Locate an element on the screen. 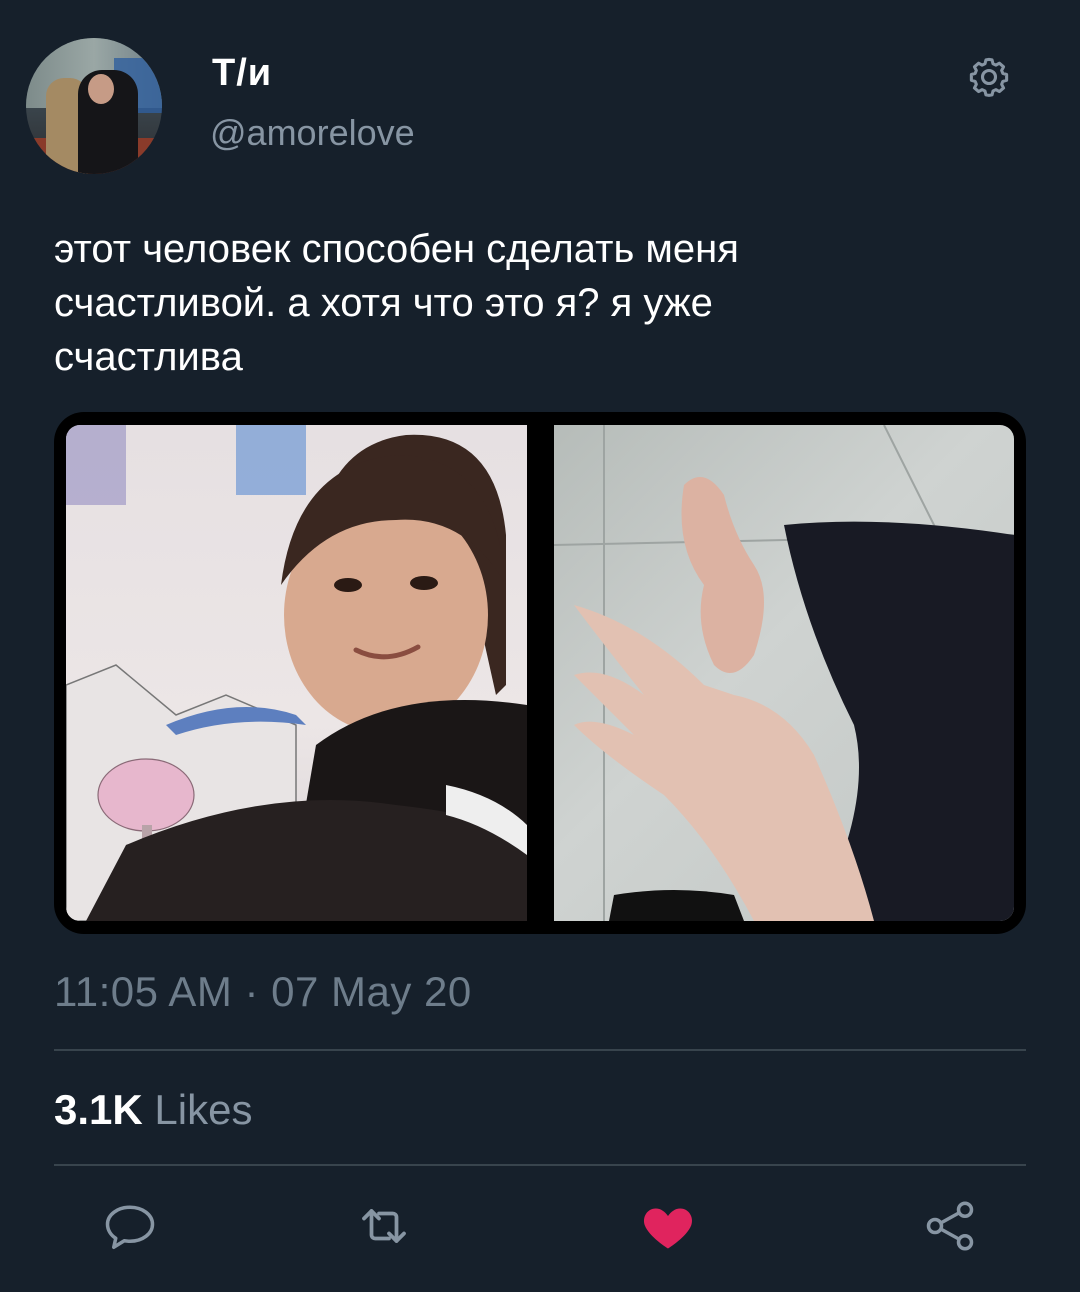 This screenshot has height=1292, width=1080. likes-stat: 3.1K Likes is located at coordinates (153, 1110).